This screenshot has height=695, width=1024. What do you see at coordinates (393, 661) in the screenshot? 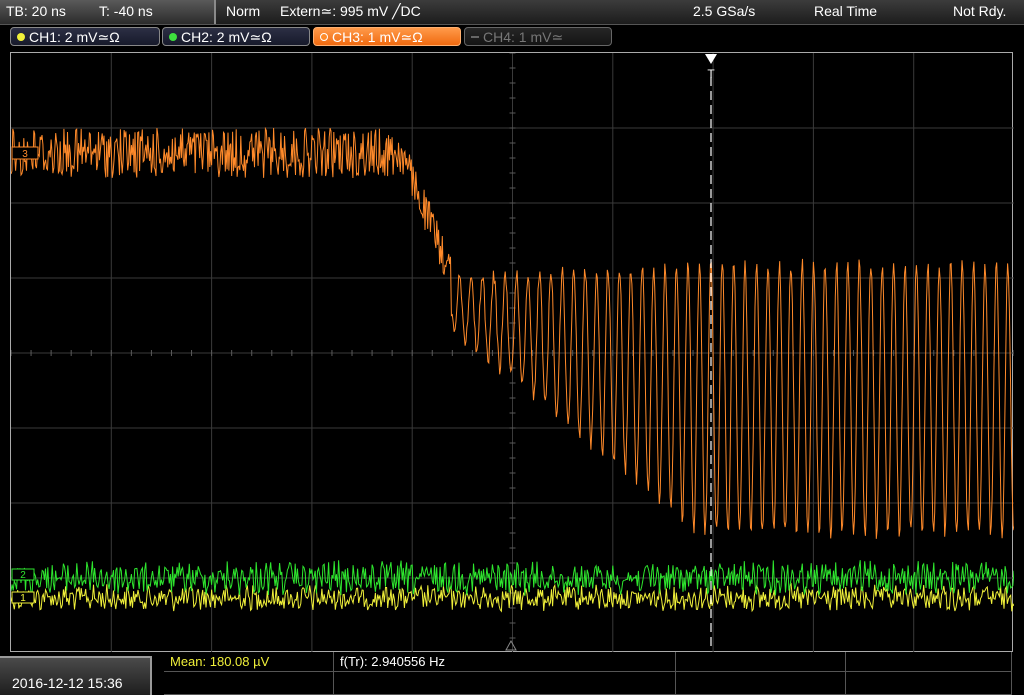
I see `frequency-measurement: f(Tr): 2.940556 Hz` at bounding box center [393, 661].